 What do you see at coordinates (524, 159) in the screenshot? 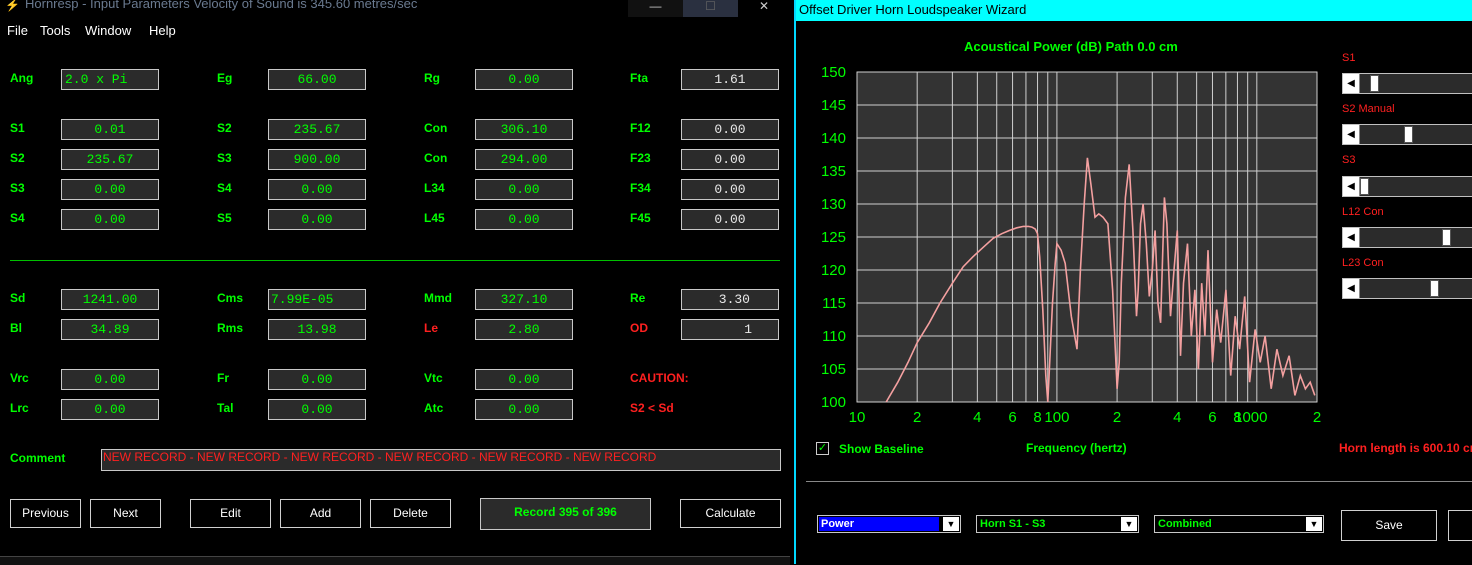
I see `con2-field: 294.00` at bounding box center [524, 159].